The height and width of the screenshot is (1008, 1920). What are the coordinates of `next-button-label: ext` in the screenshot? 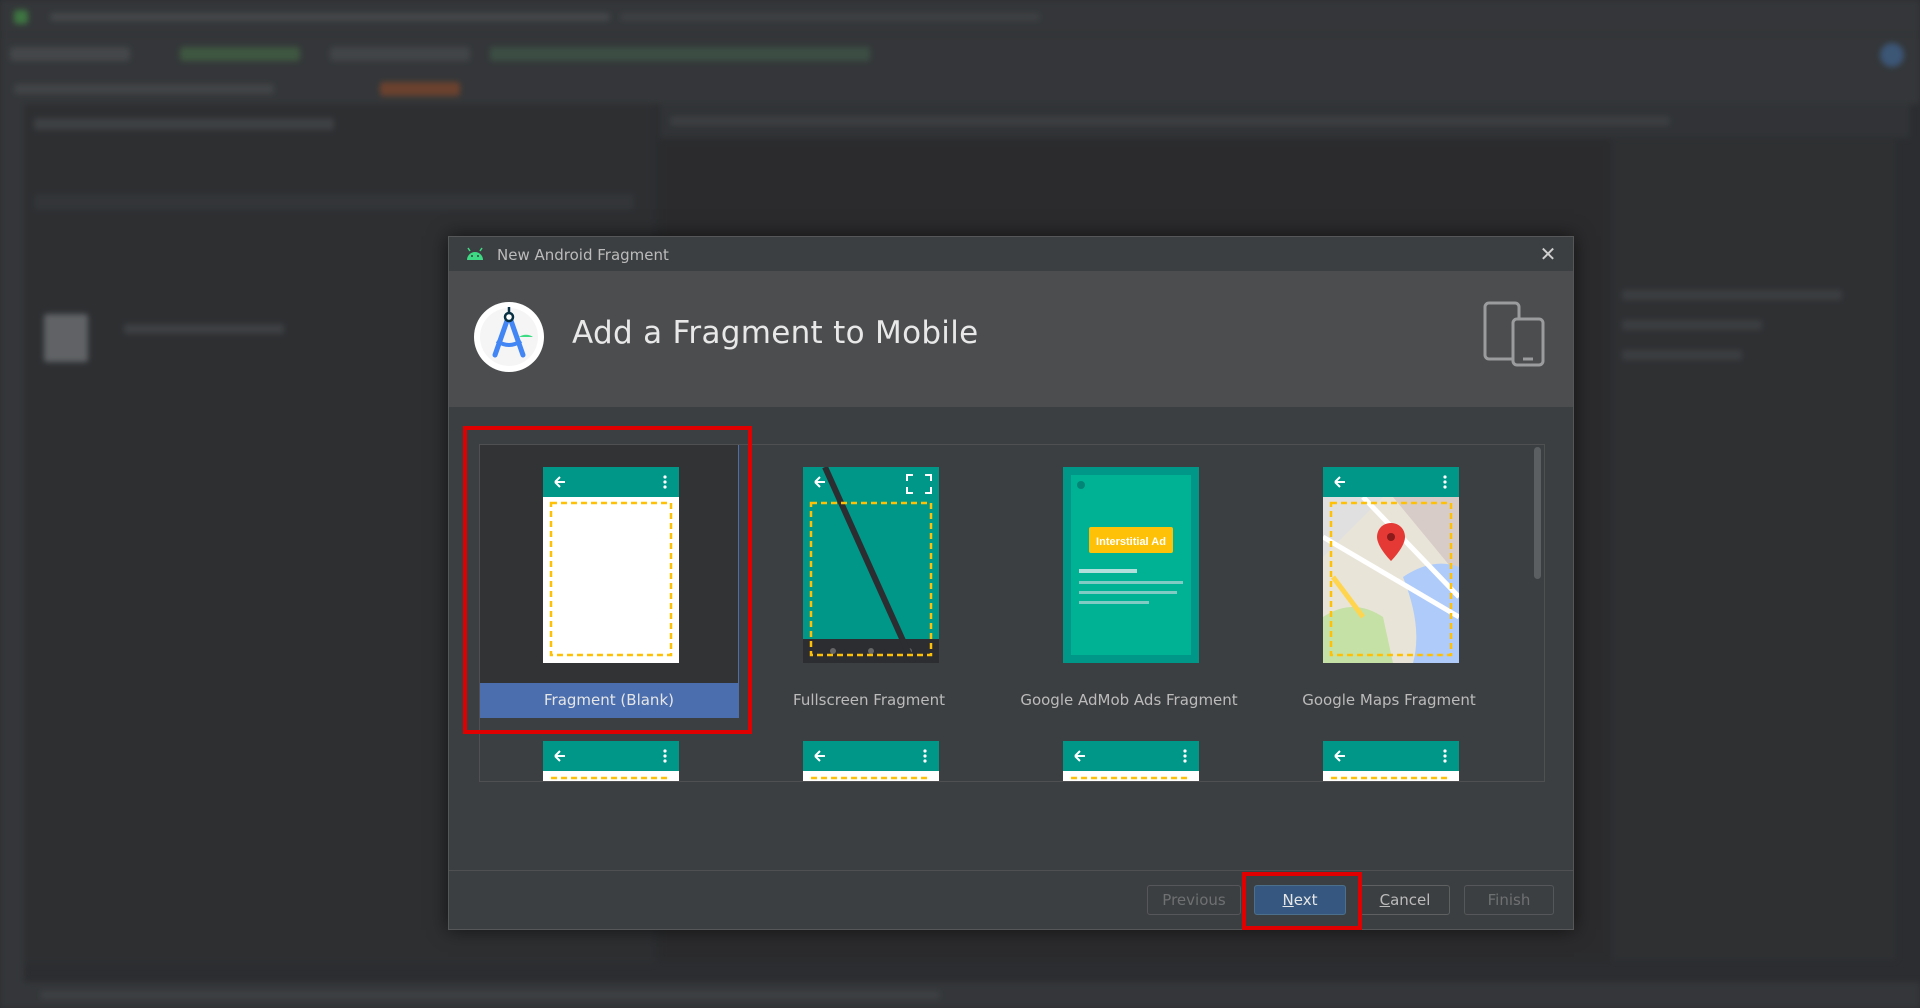 It's located at (1305, 900).